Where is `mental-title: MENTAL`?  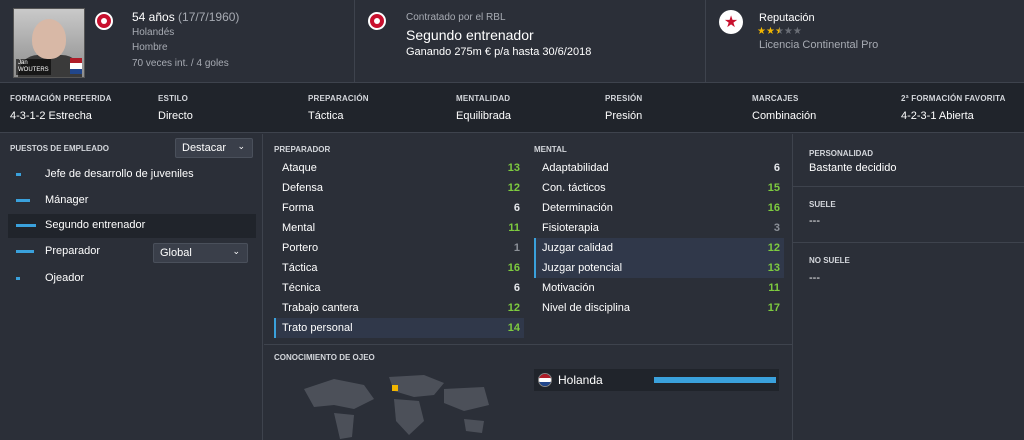
mental-title: MENTAL is located at coordinates (550, 149).